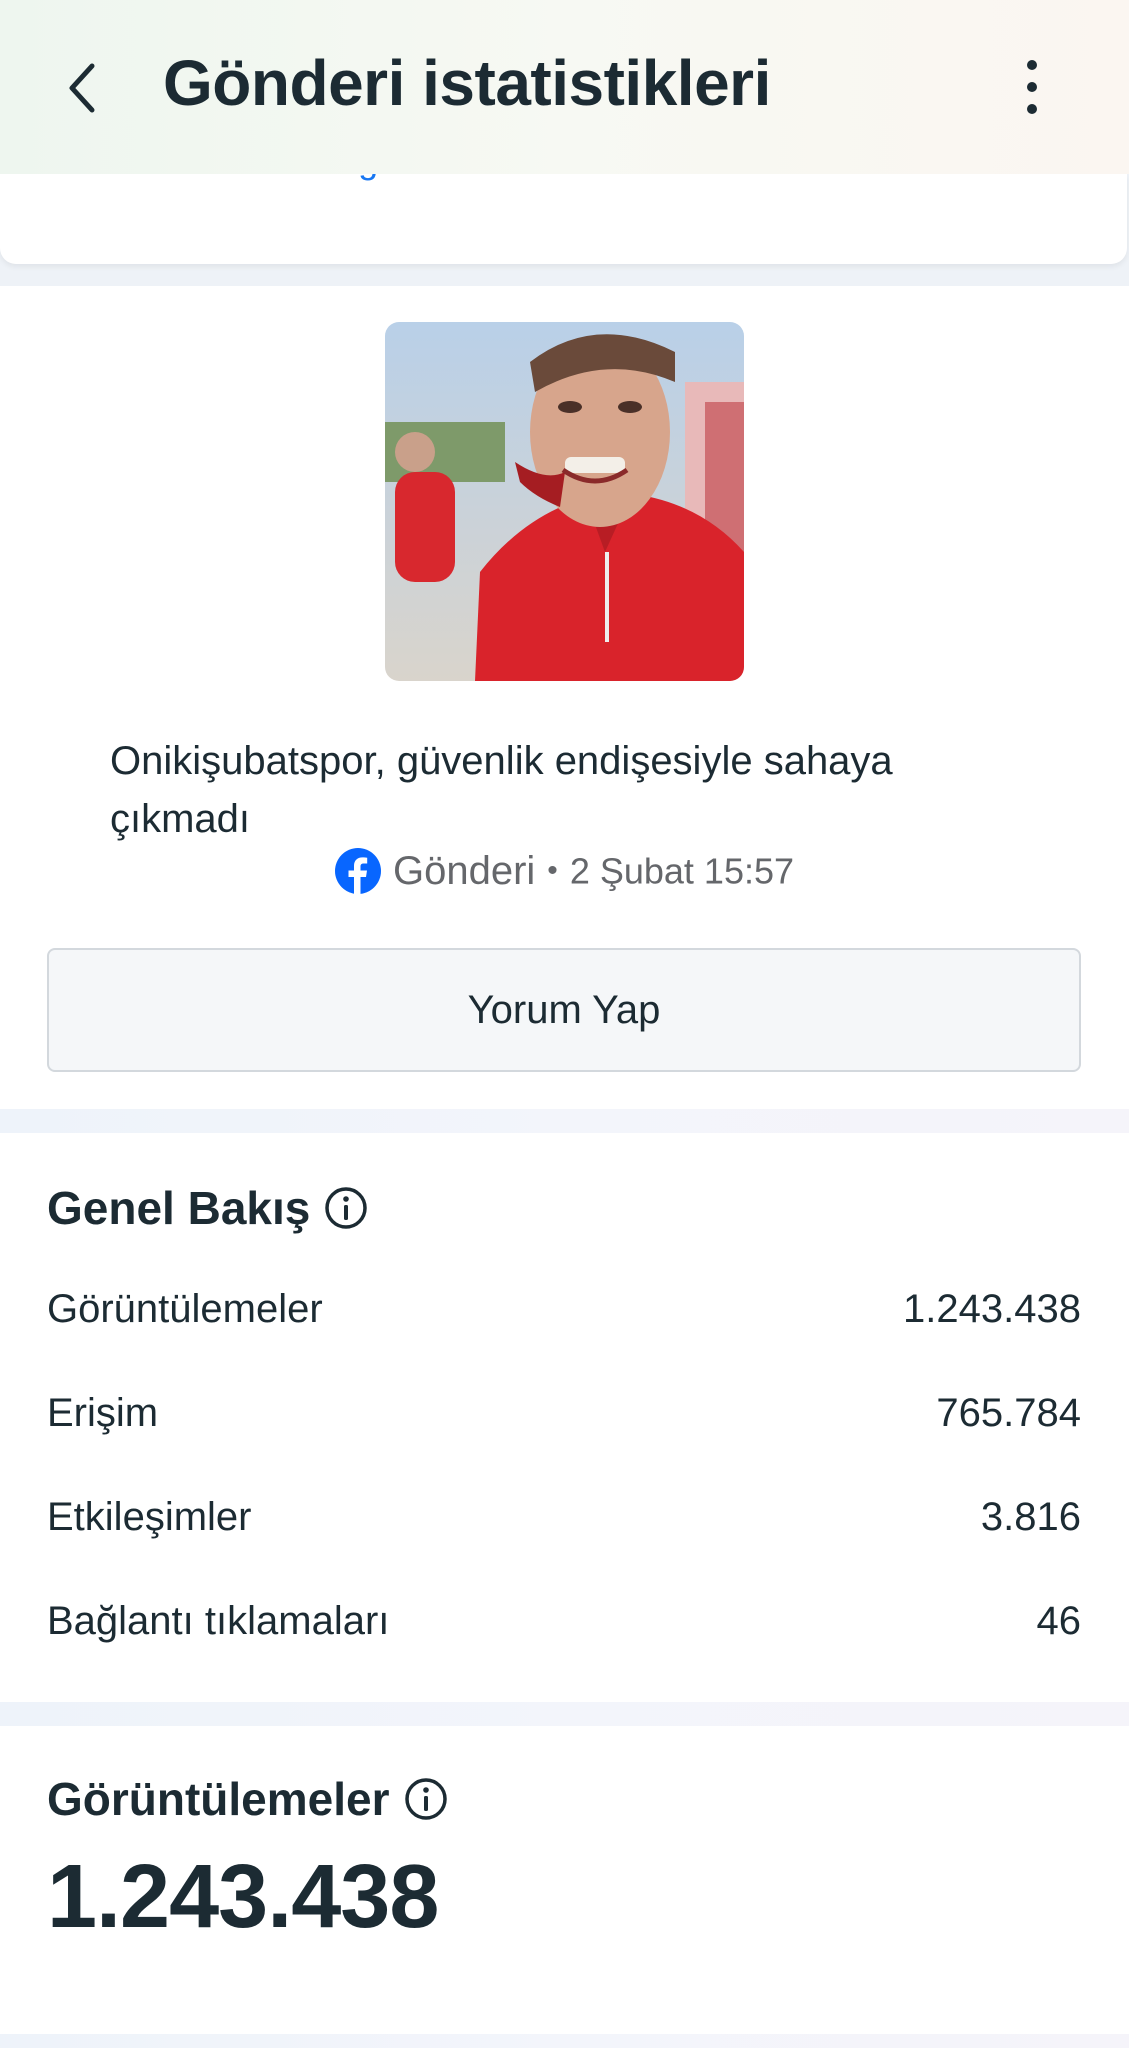 This screenshot has height=2048, width=1129. I want to click on stat-label: Etkileşimler, so click(149, 1517).